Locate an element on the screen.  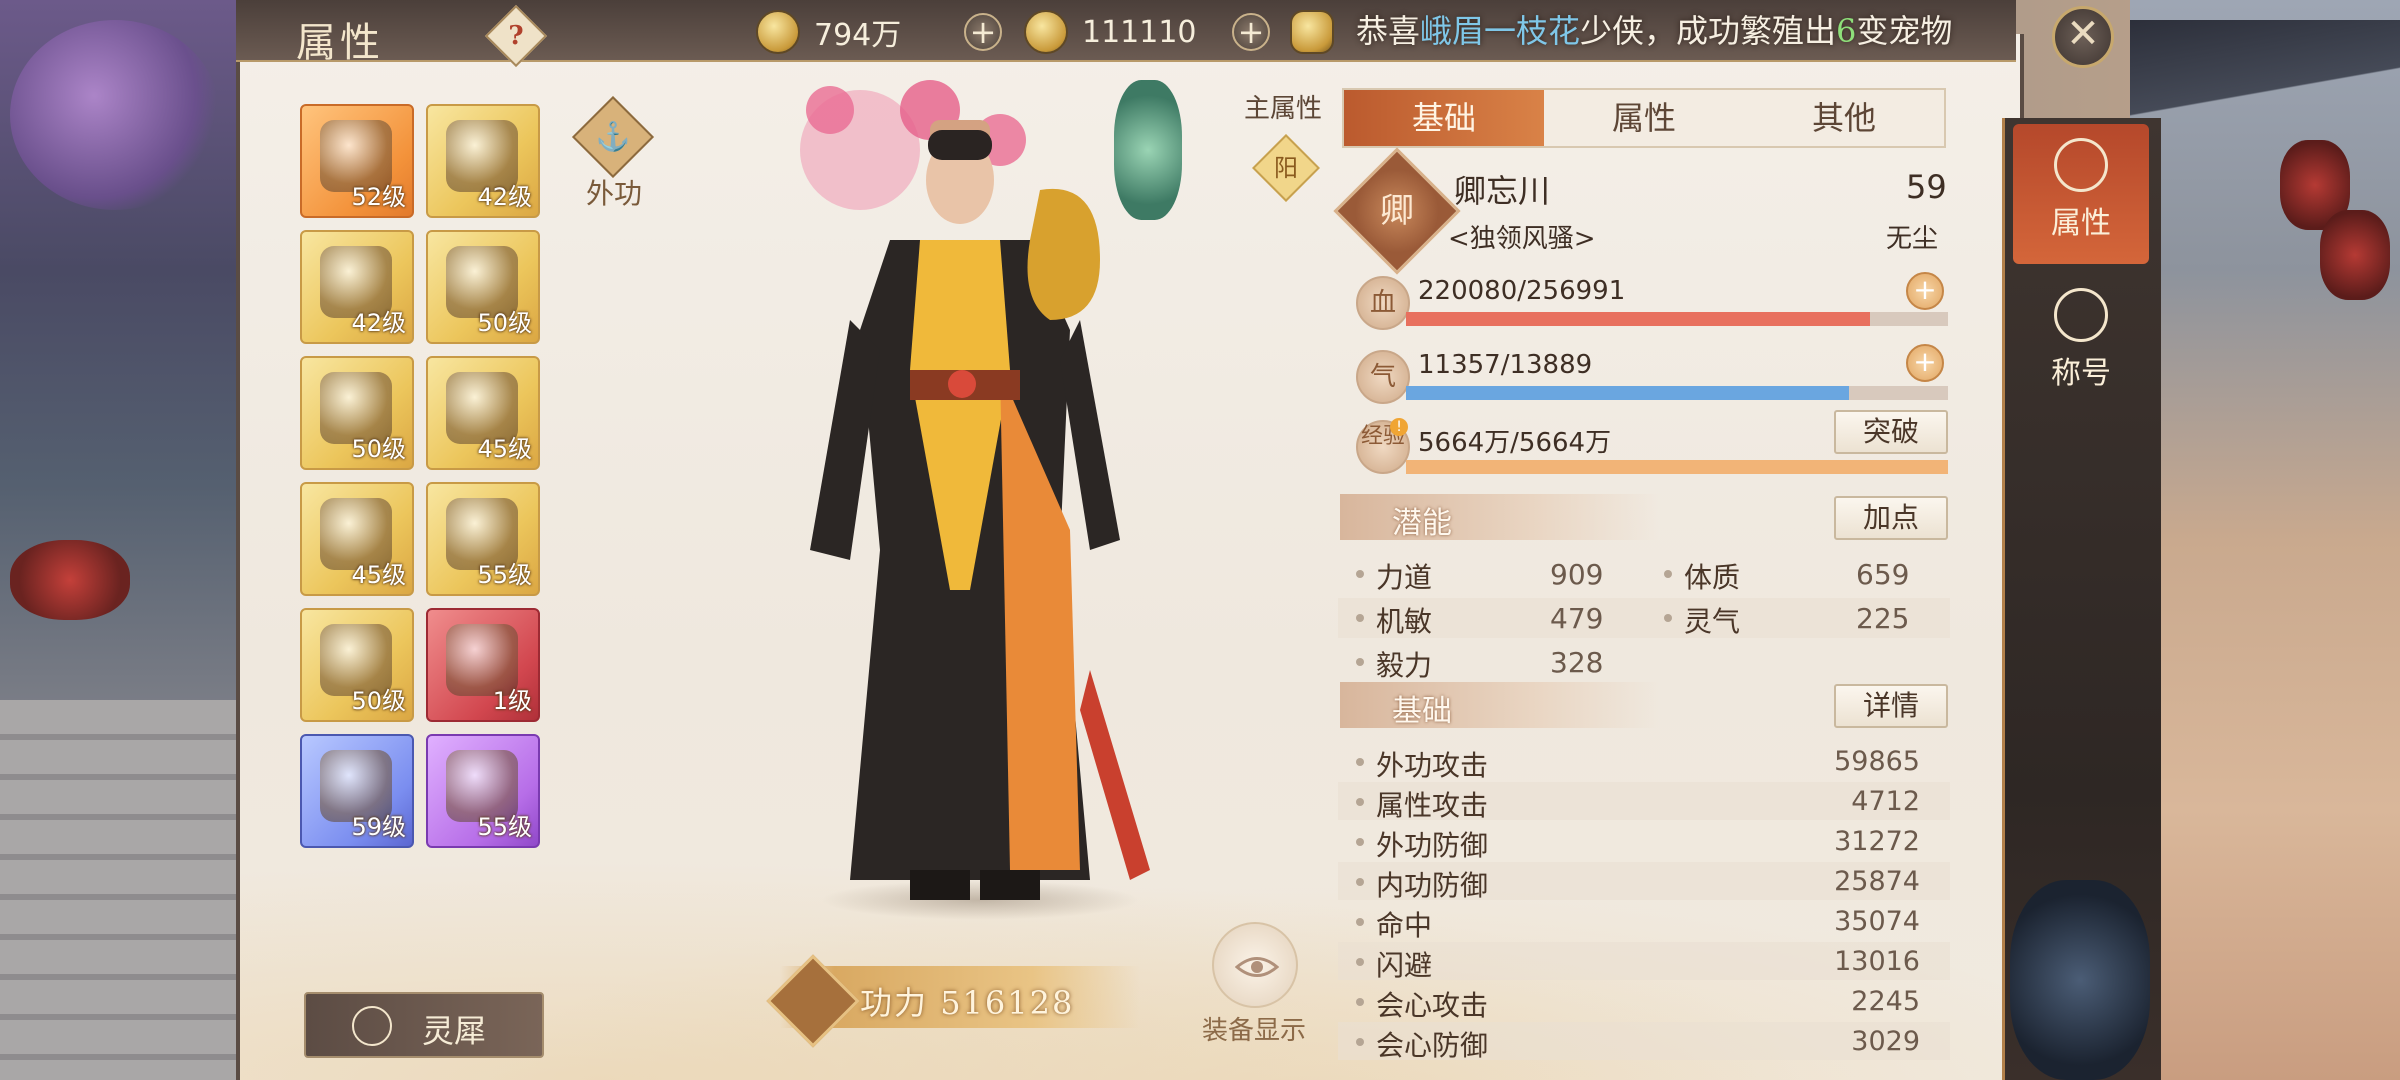
side-tab-title: 称号 is located at coordinates (2081, 344).